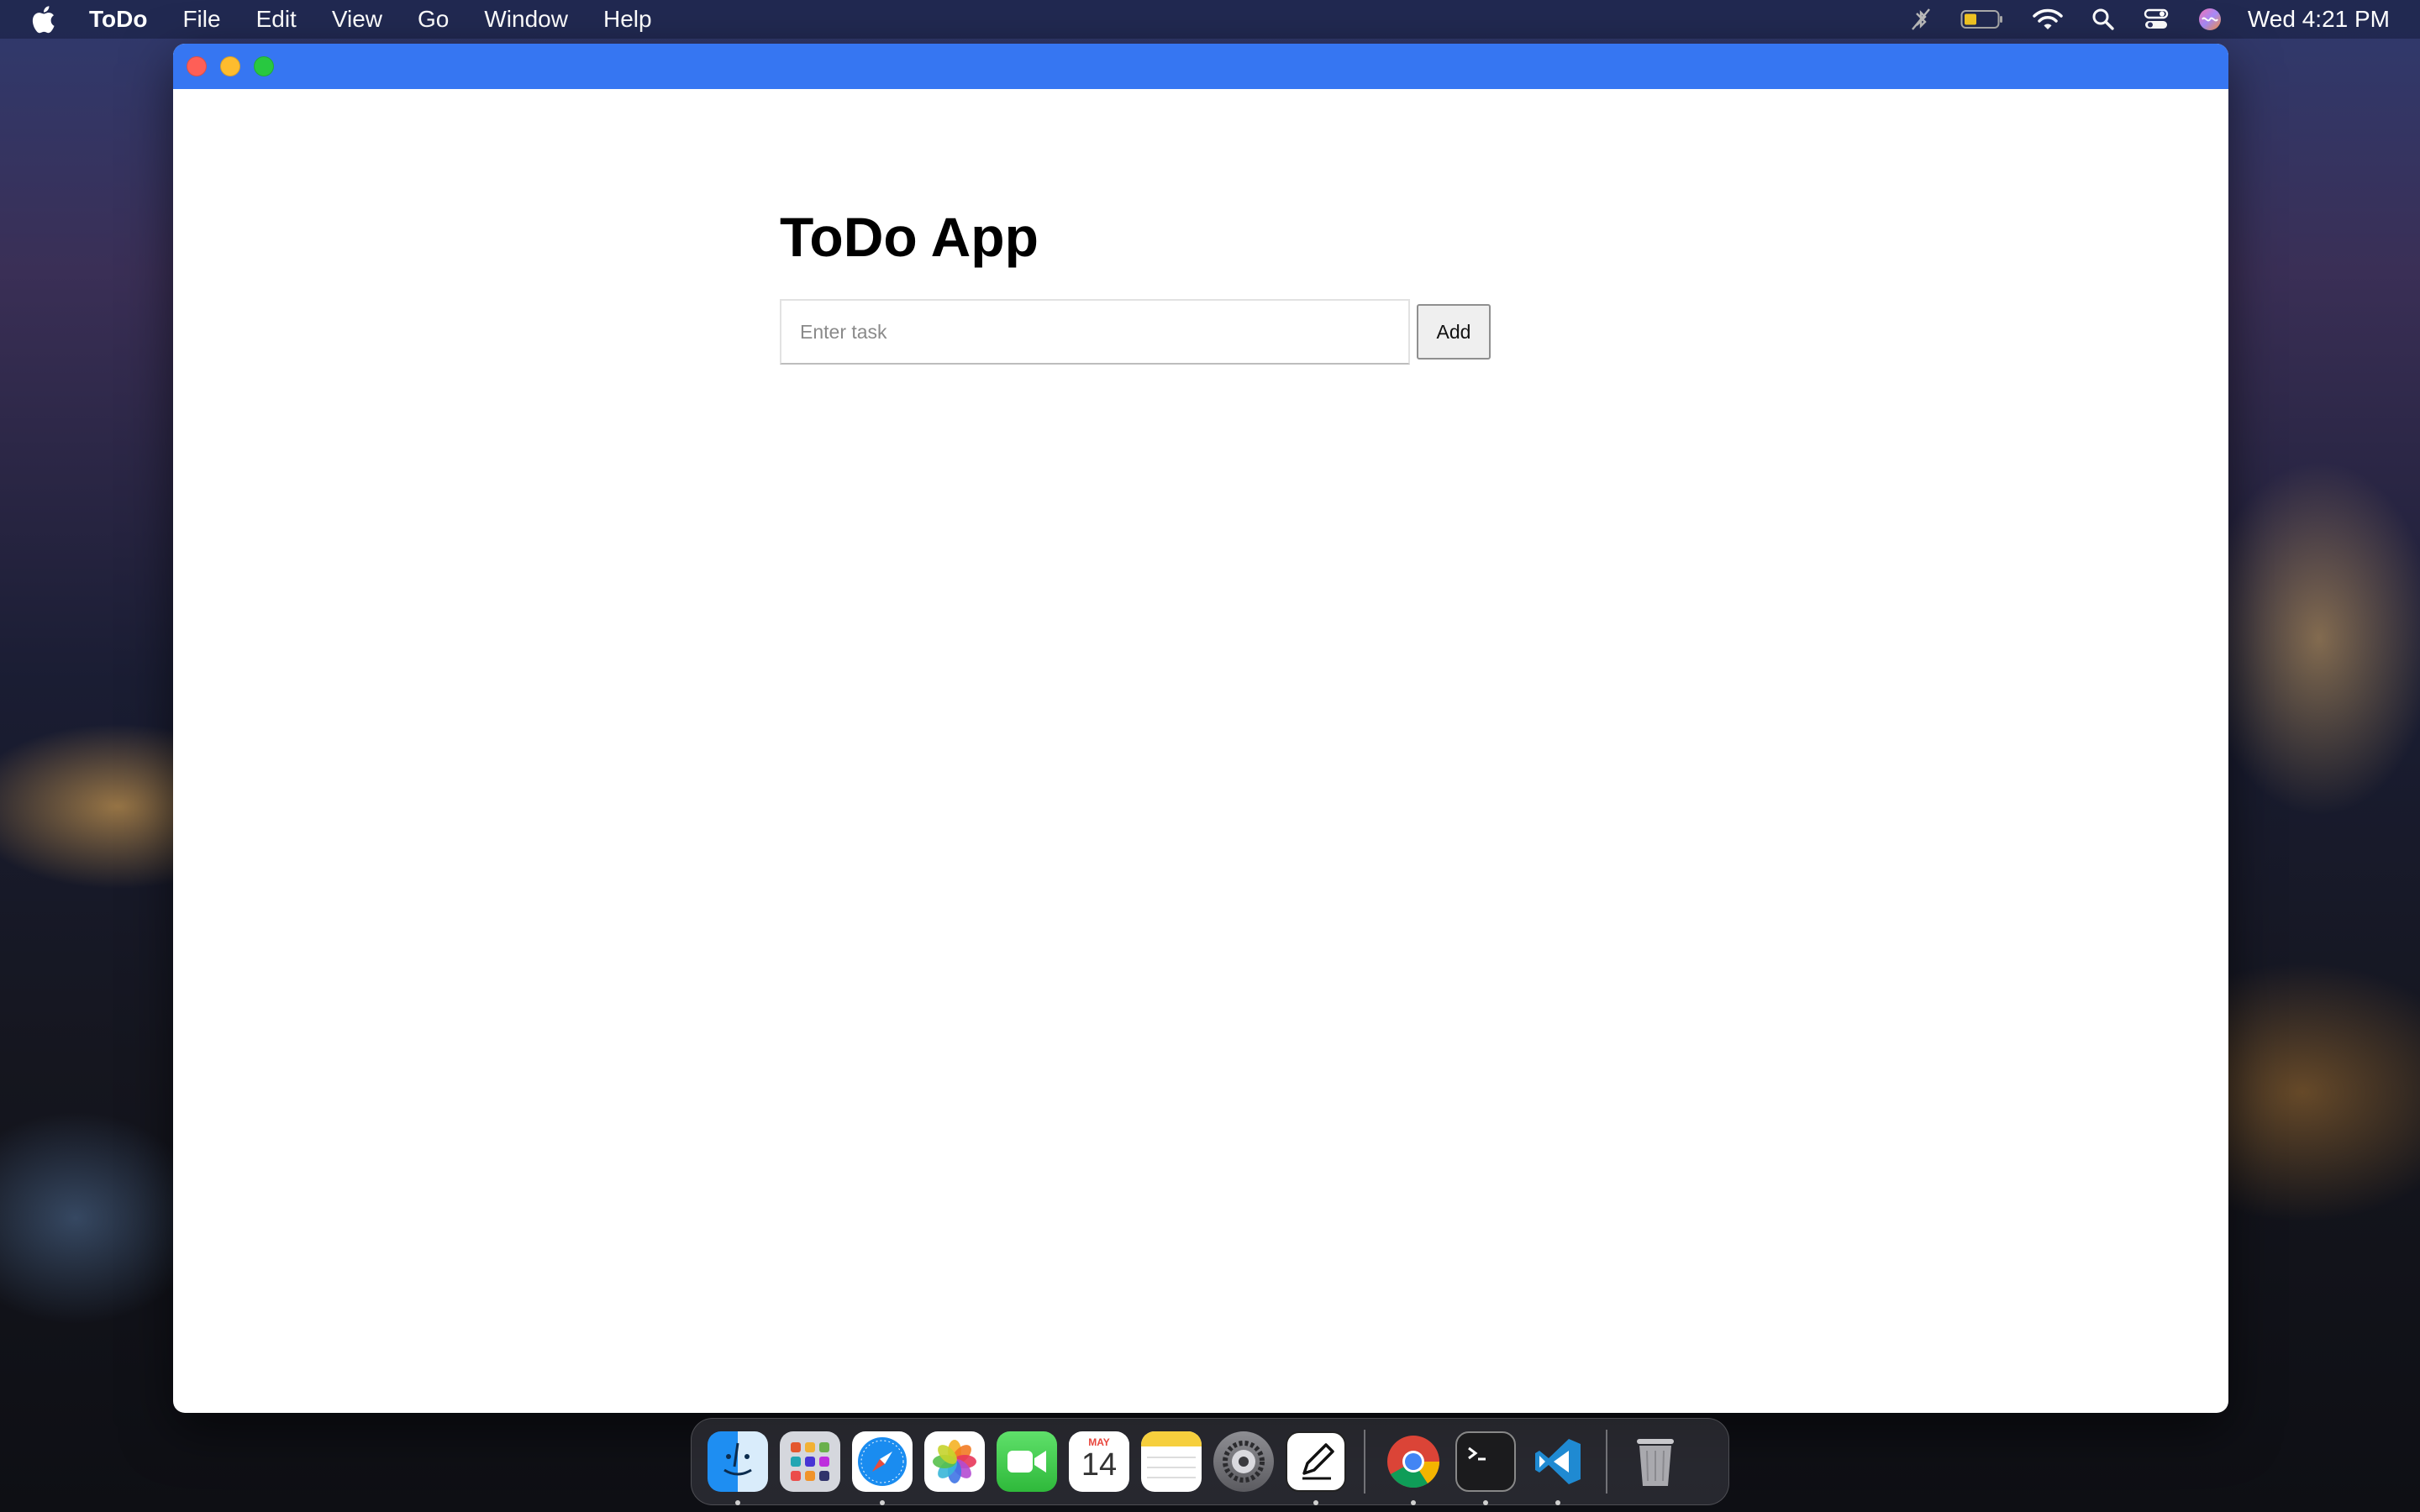  Describe the element at coordinates (1316, 1502) in the screenshot. I see `textedit-running-dot` at that location.